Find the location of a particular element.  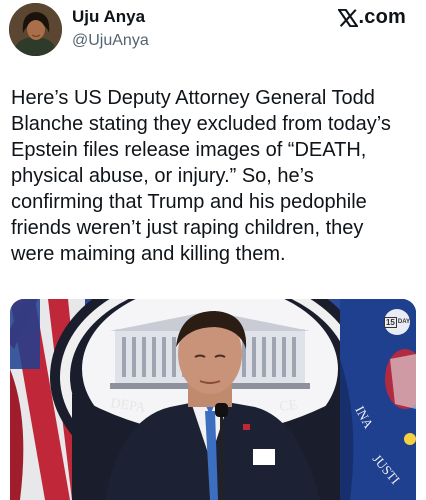

tweet-line: confirming that Trump and his pedophile is located at coordinates (189, 202).